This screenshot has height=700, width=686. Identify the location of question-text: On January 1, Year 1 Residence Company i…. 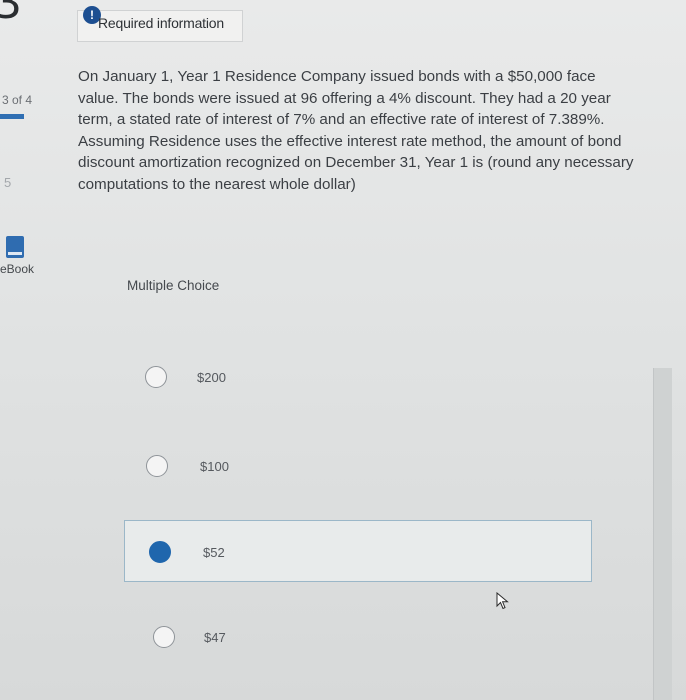
(356, 130).